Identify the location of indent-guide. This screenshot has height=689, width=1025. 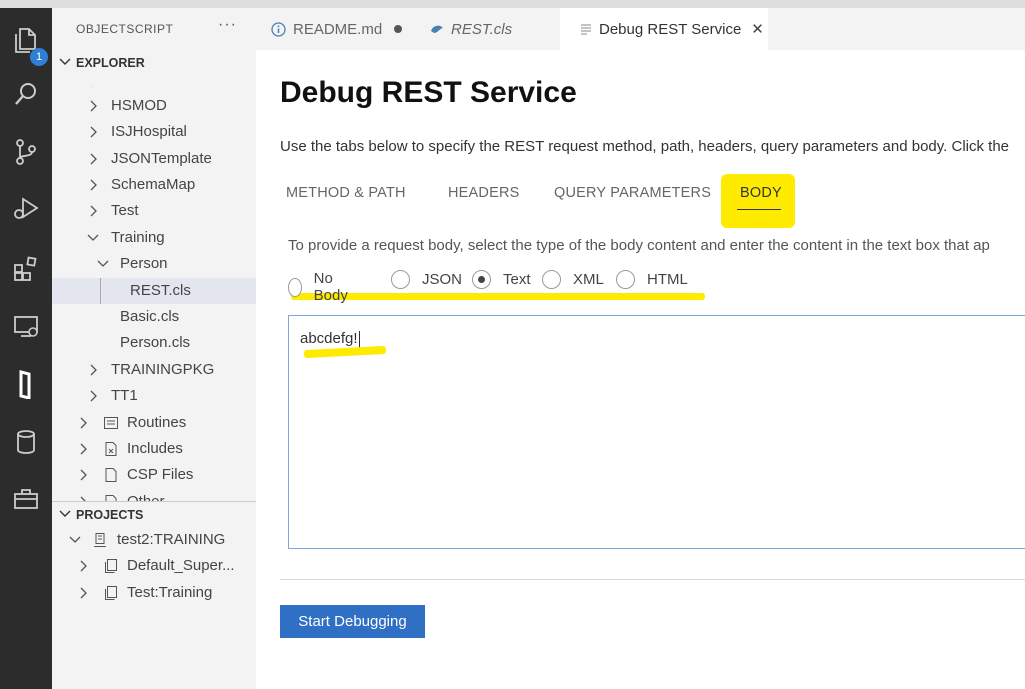
(100, 291).